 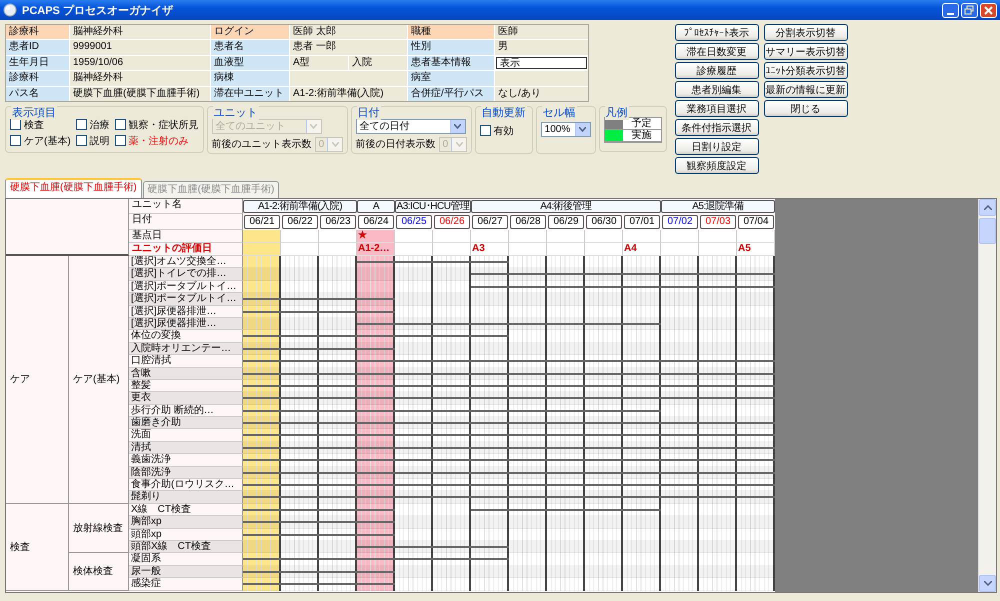 I want to click on action-button: 診療履歴, so click(x=716, y=70).